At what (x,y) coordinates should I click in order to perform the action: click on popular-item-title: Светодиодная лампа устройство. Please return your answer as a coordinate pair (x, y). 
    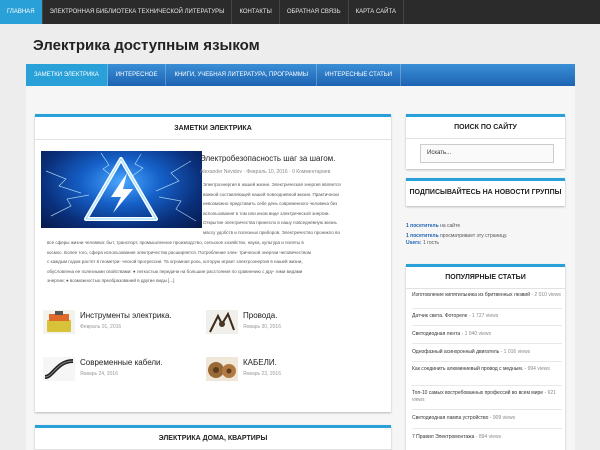
    Looking at the image, I should click on (450, 418).